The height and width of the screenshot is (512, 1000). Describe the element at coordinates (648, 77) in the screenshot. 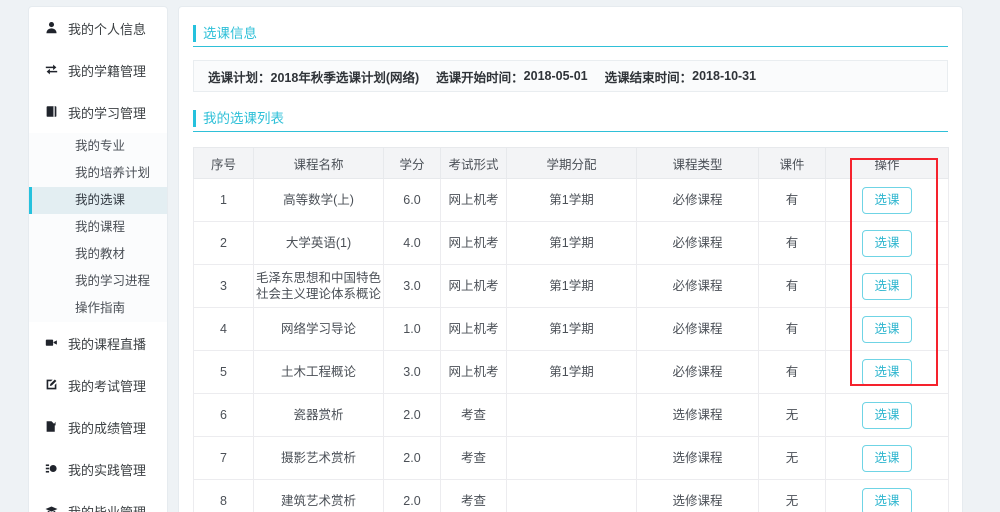

I see `end-time-label: 选课结束时间：` at that location.